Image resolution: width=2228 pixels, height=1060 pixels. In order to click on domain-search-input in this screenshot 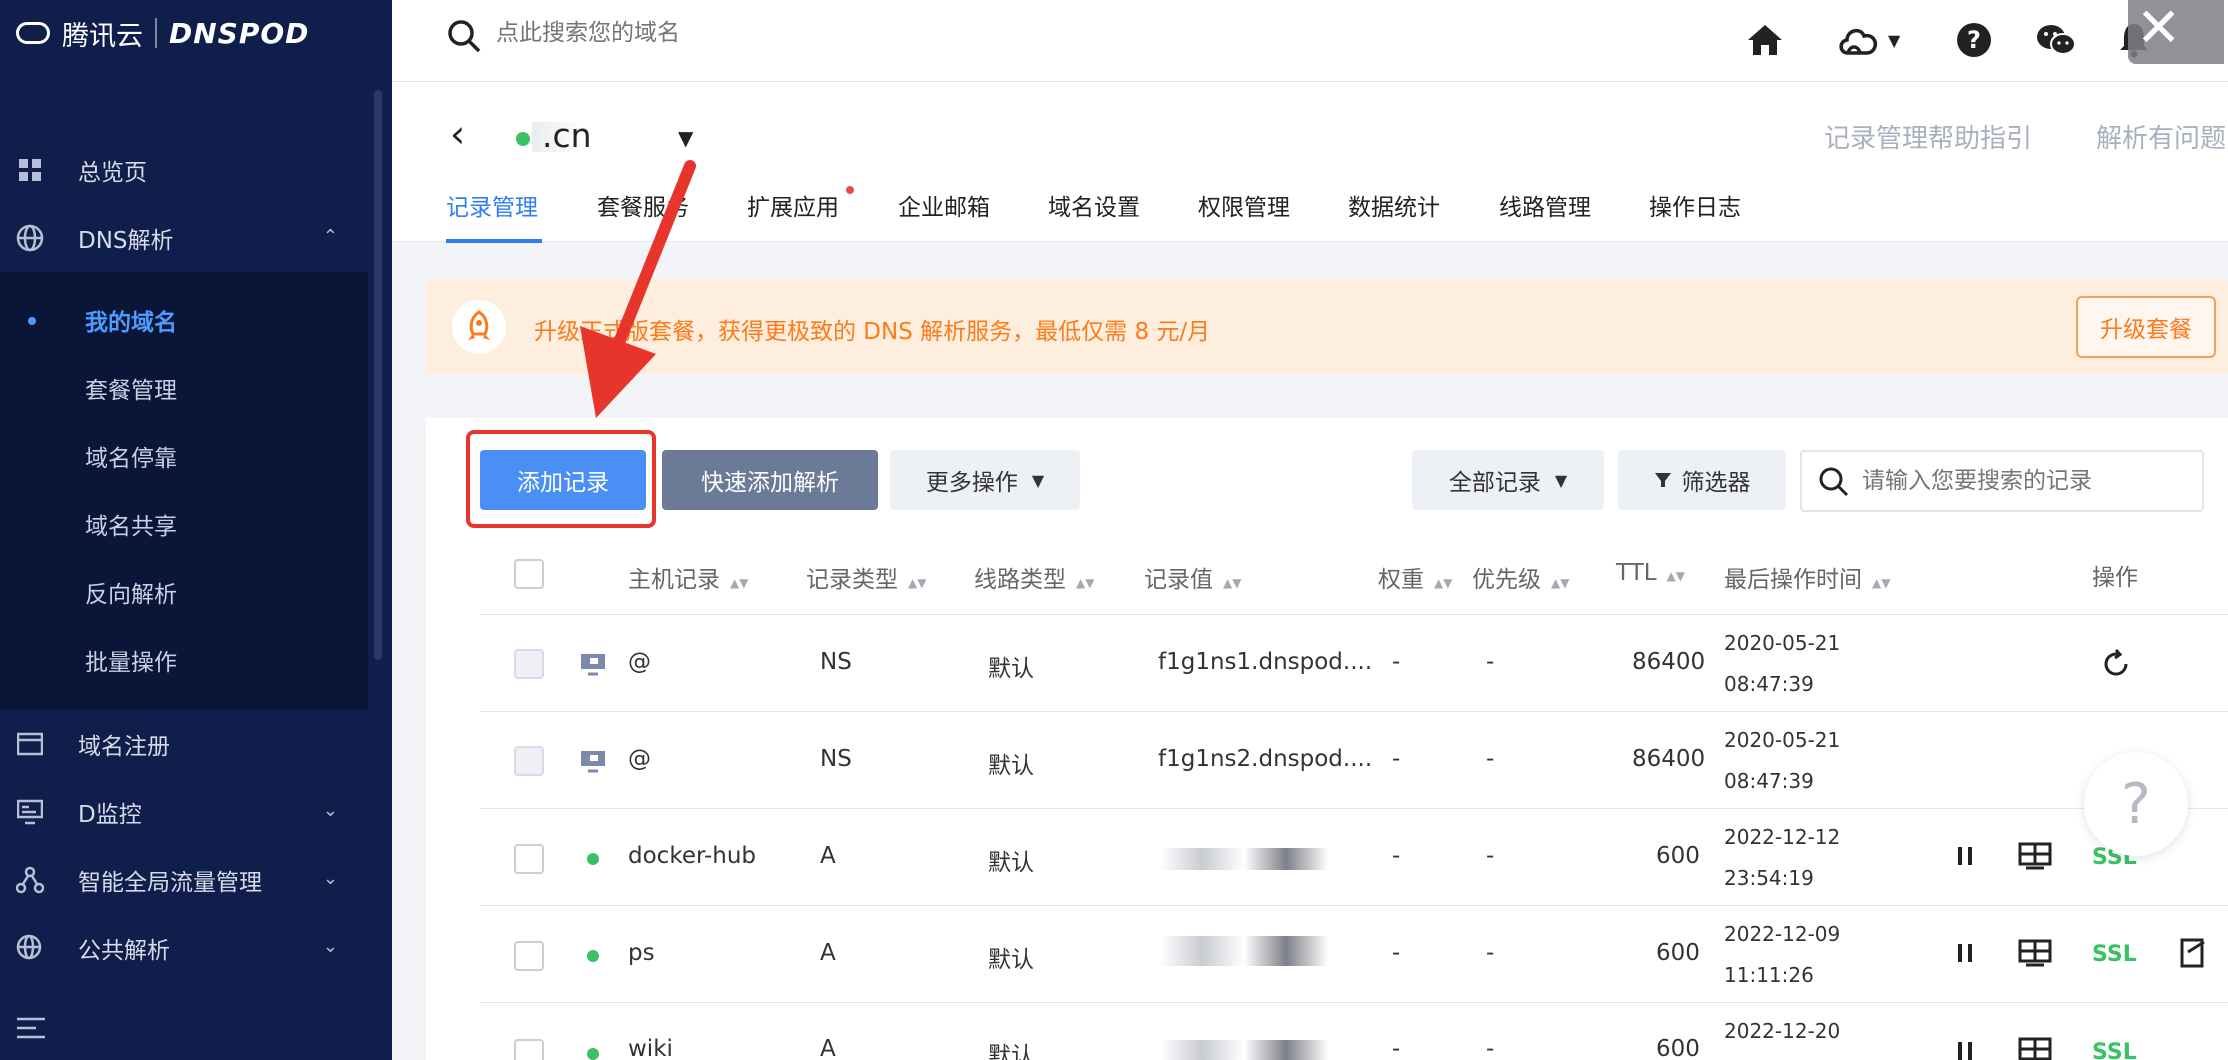, I will do `click(696, 33)`.